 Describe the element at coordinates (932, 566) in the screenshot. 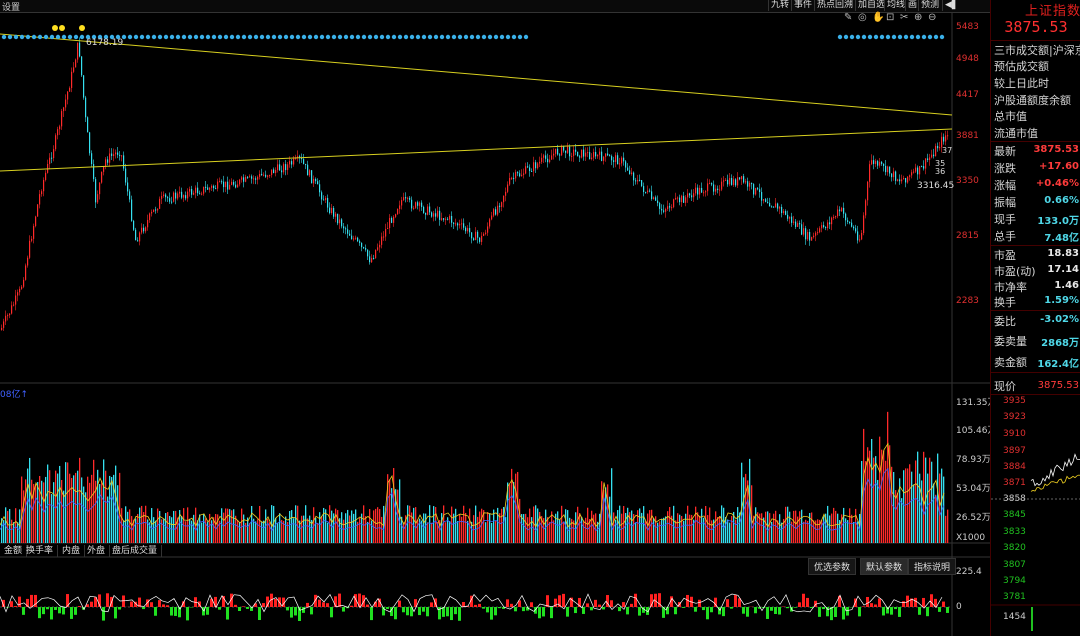

I see `indicator-help-button: 指标说明` at that location.